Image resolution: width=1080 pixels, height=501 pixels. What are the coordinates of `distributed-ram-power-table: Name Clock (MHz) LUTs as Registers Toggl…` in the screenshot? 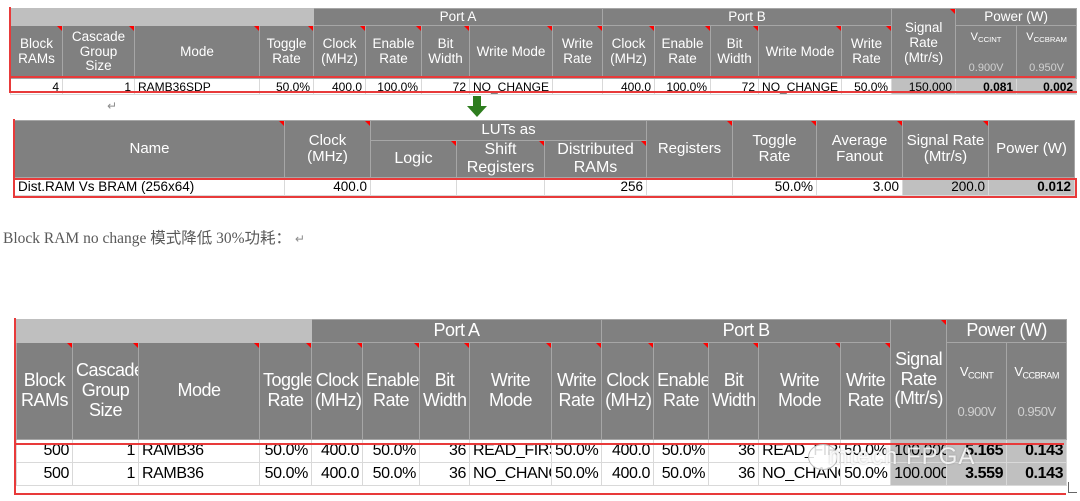 It's located at (545, 158).